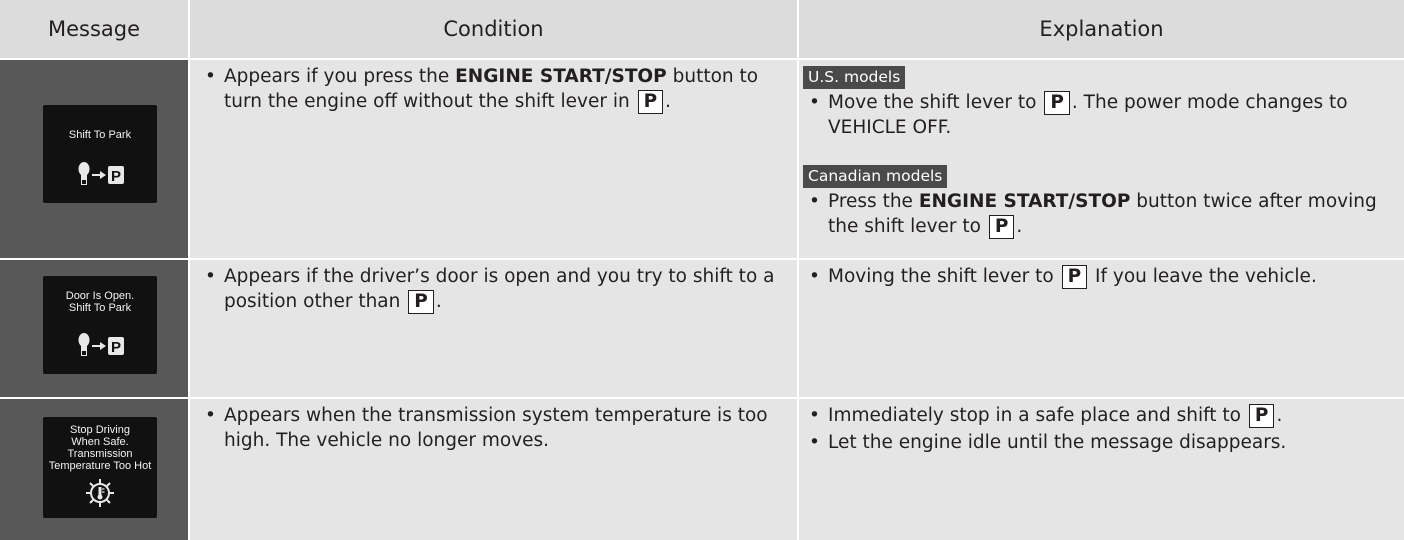  Describe the element at coordinates (100, 442) in the screenshot. I see `screen-text: When Safe.` at that location.